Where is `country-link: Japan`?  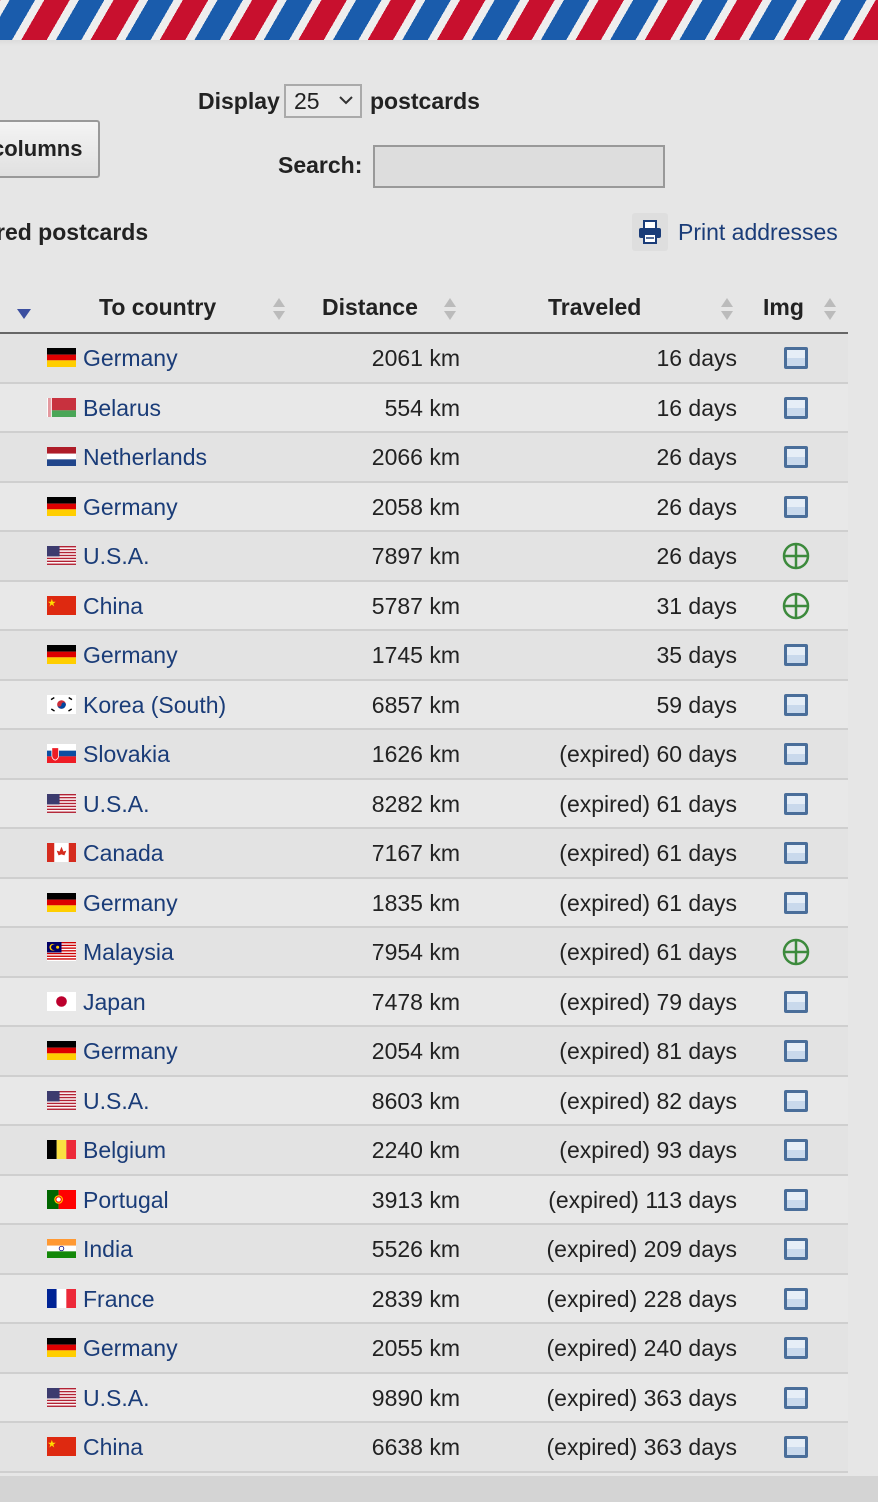 country-link: Japan is located at coordinates (114, 1002).